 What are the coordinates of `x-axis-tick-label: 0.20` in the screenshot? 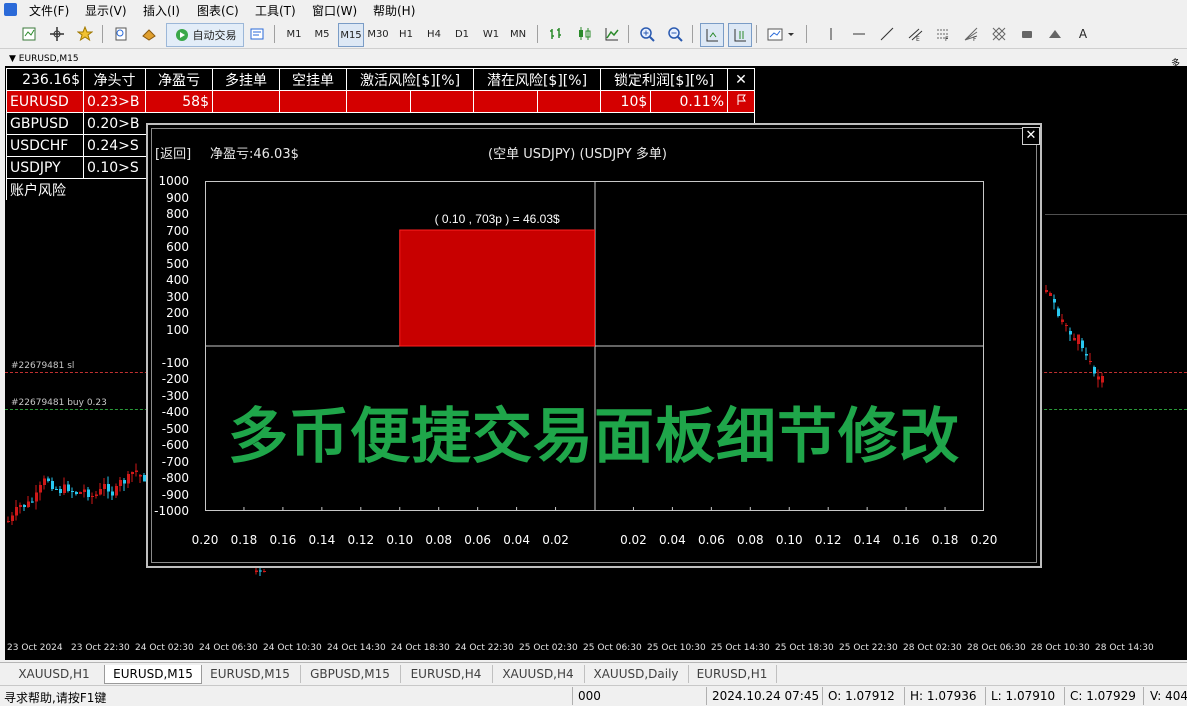 It's located at (205, 540).